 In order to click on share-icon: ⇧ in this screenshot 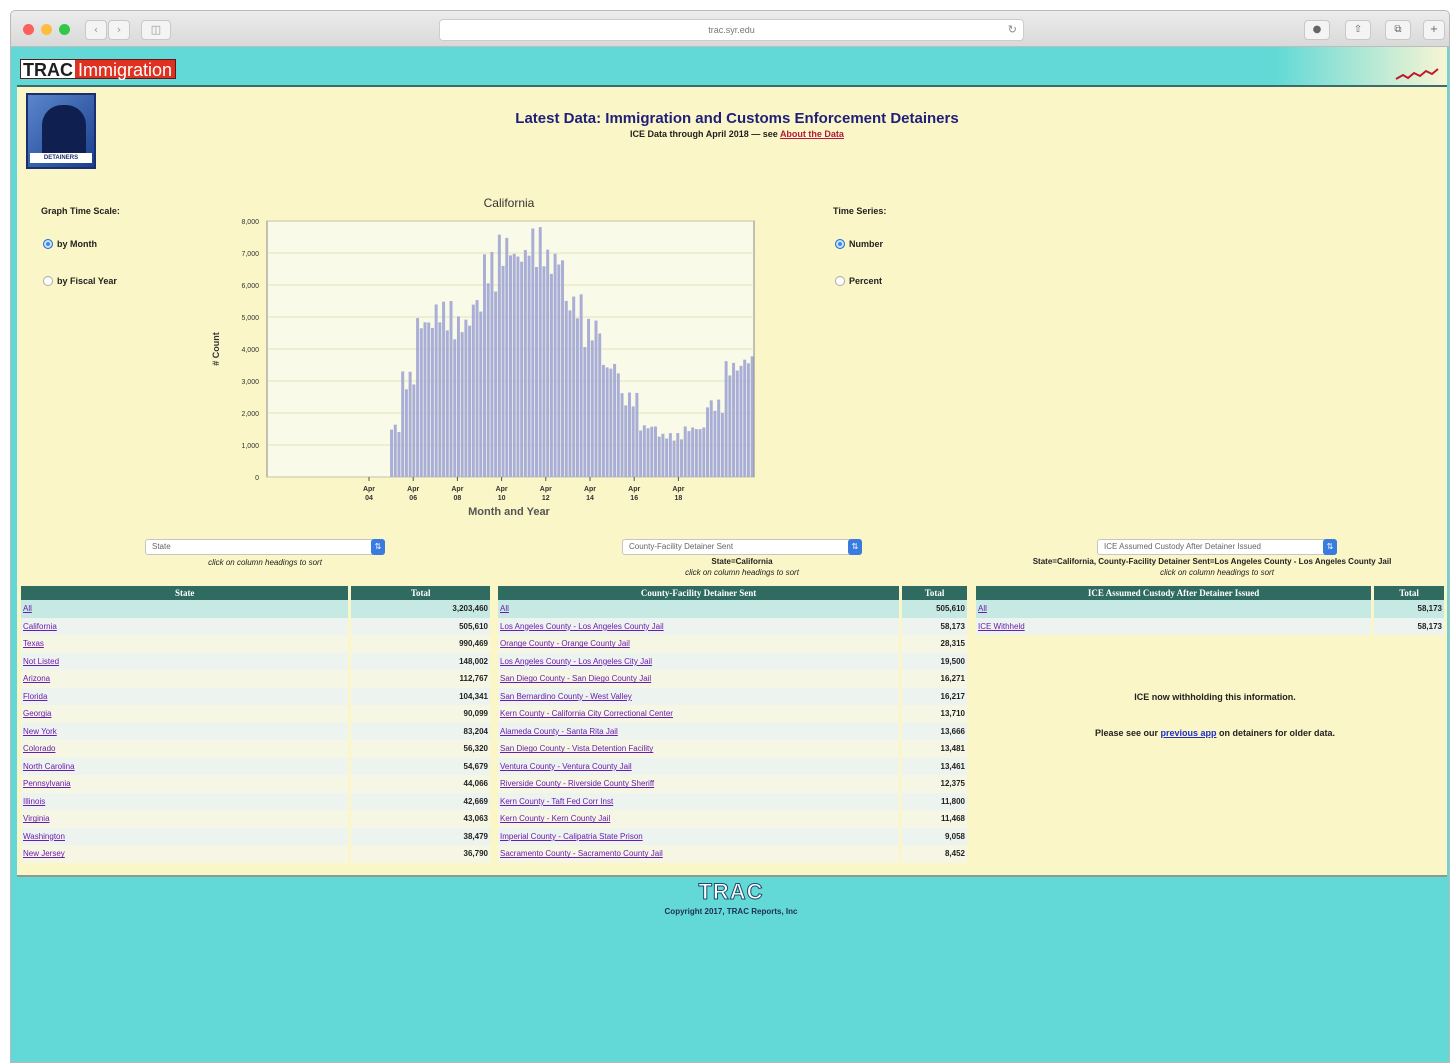, I will do `click(1358, 30)`.